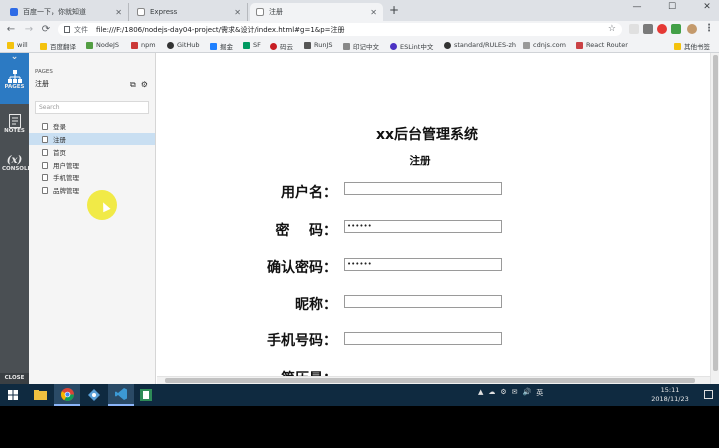  What do you see at coordinates (14, 58) in the screenshot?
I see `collapse-chevron-icon: ⌄` at bounding box center [14, 58].